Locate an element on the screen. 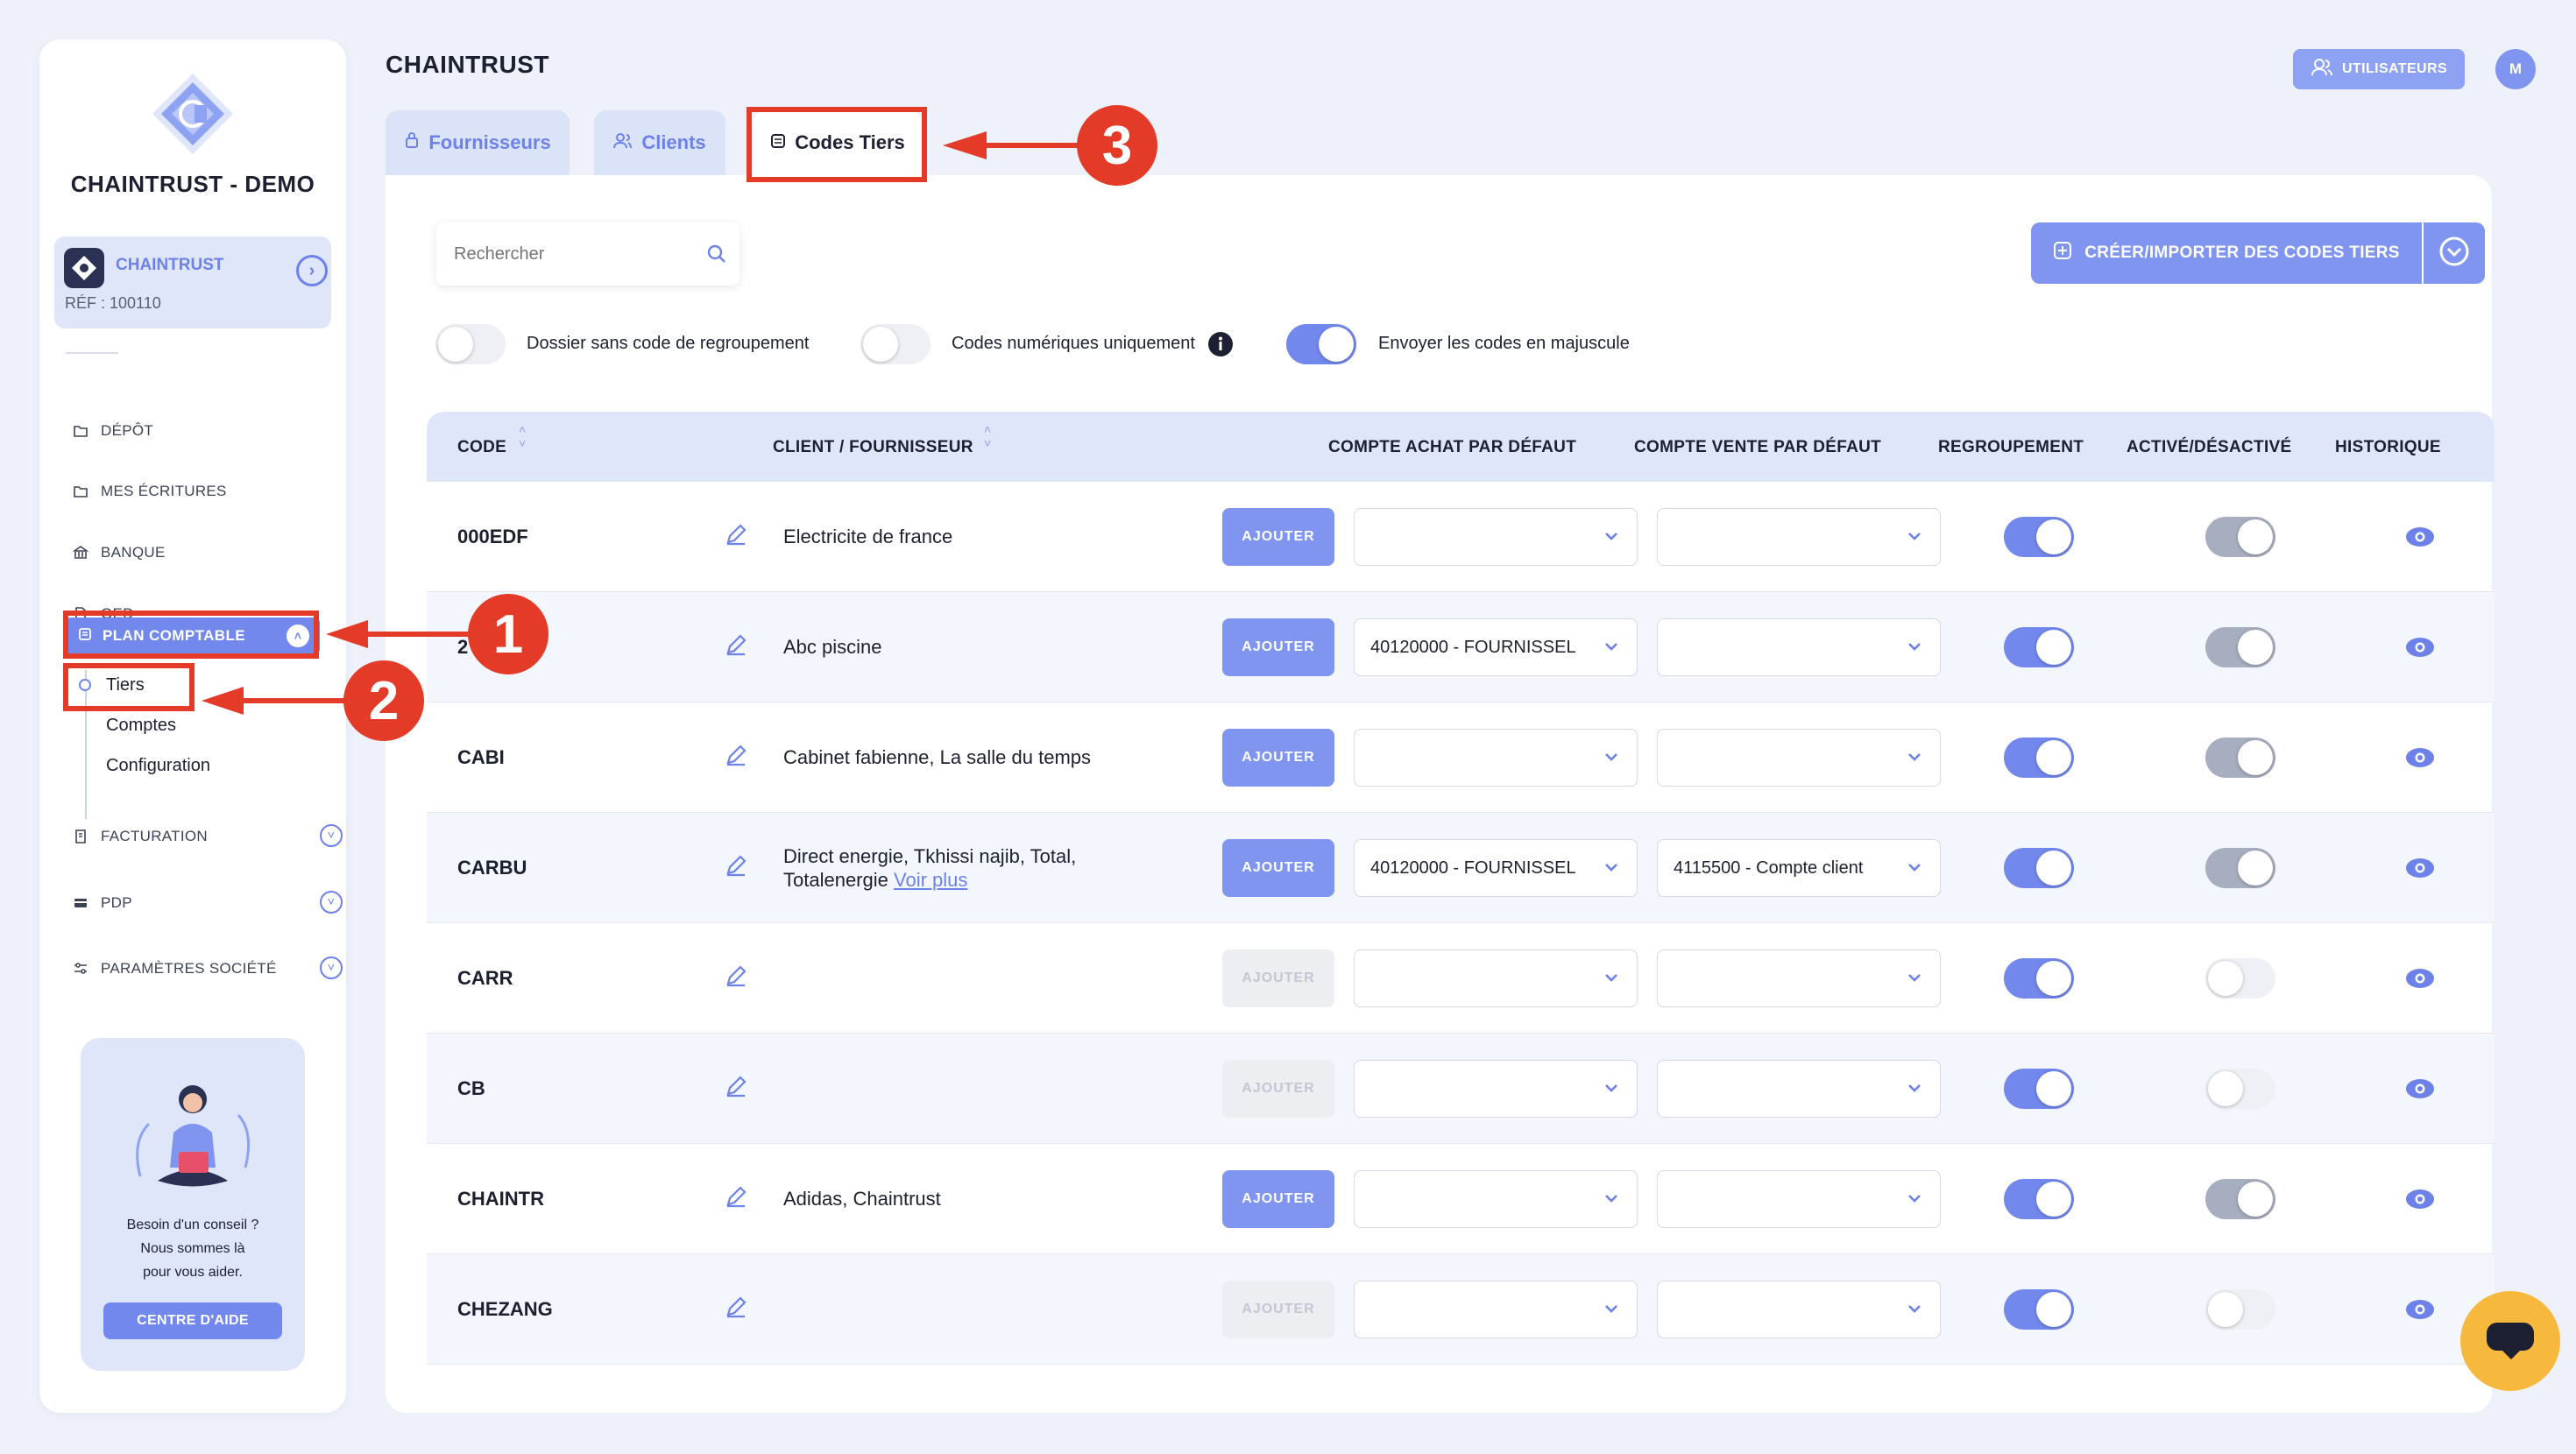  nav-depot: DÉPÔT is located at coordinates (113, 431).